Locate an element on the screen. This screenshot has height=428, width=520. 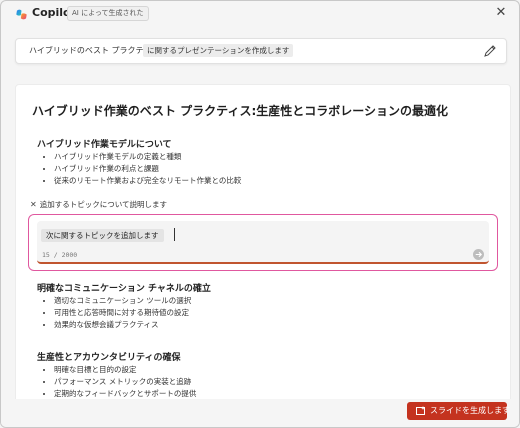
section-heading: 生産性とアカウンタビリティの確保 is located at coordinates (109, 358).